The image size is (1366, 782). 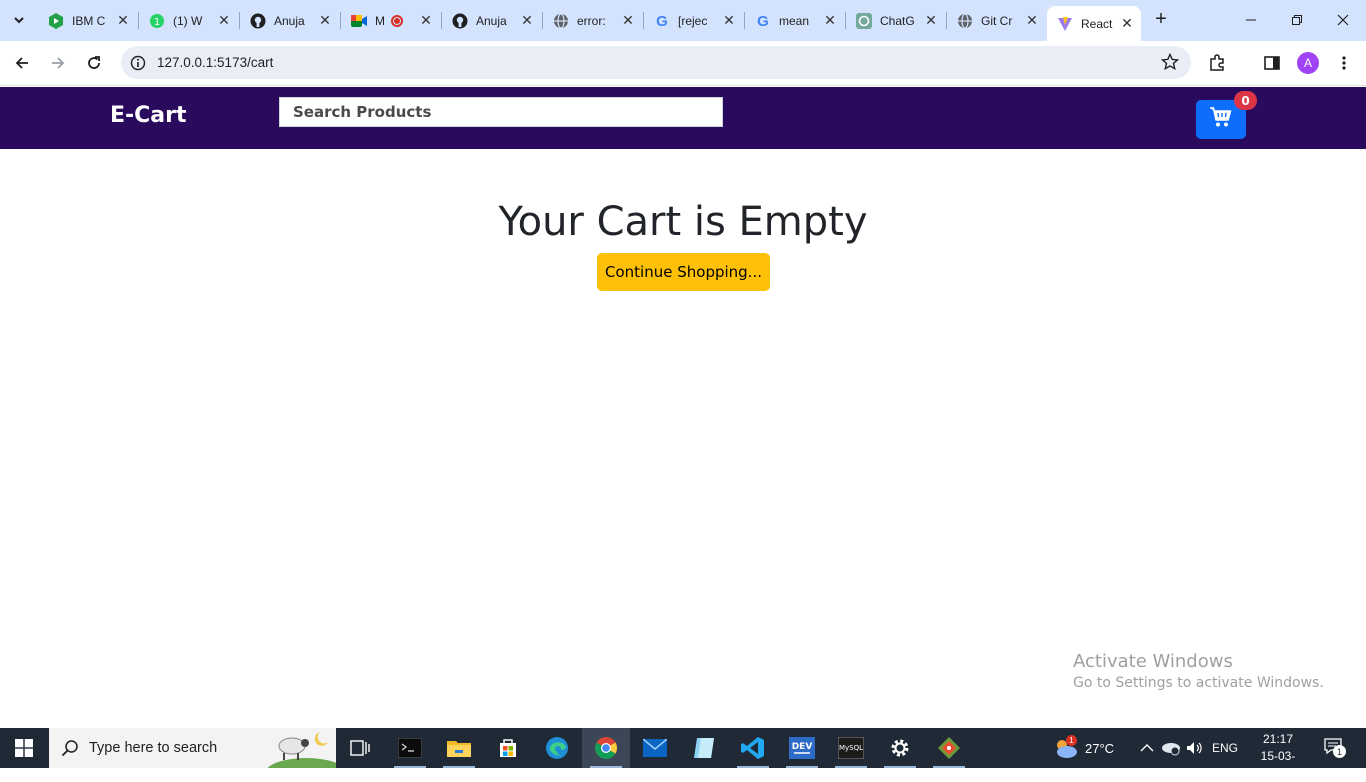 What do you see at coordinates (656, 62) in the screenshot?
I see `address-bar: 127.0.0.1:5173/cart` at bounding box center [656, 62].